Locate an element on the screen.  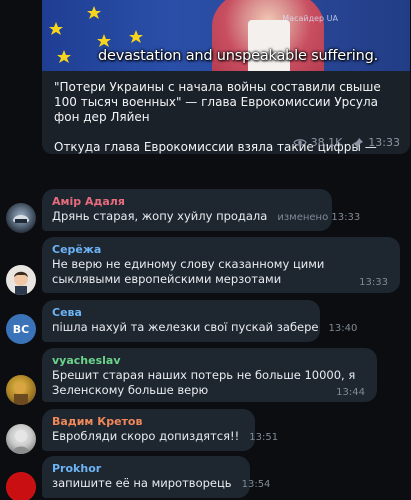
comment-message: Евробляди скоро допиздятся!! is located at coordinates (146, 436).